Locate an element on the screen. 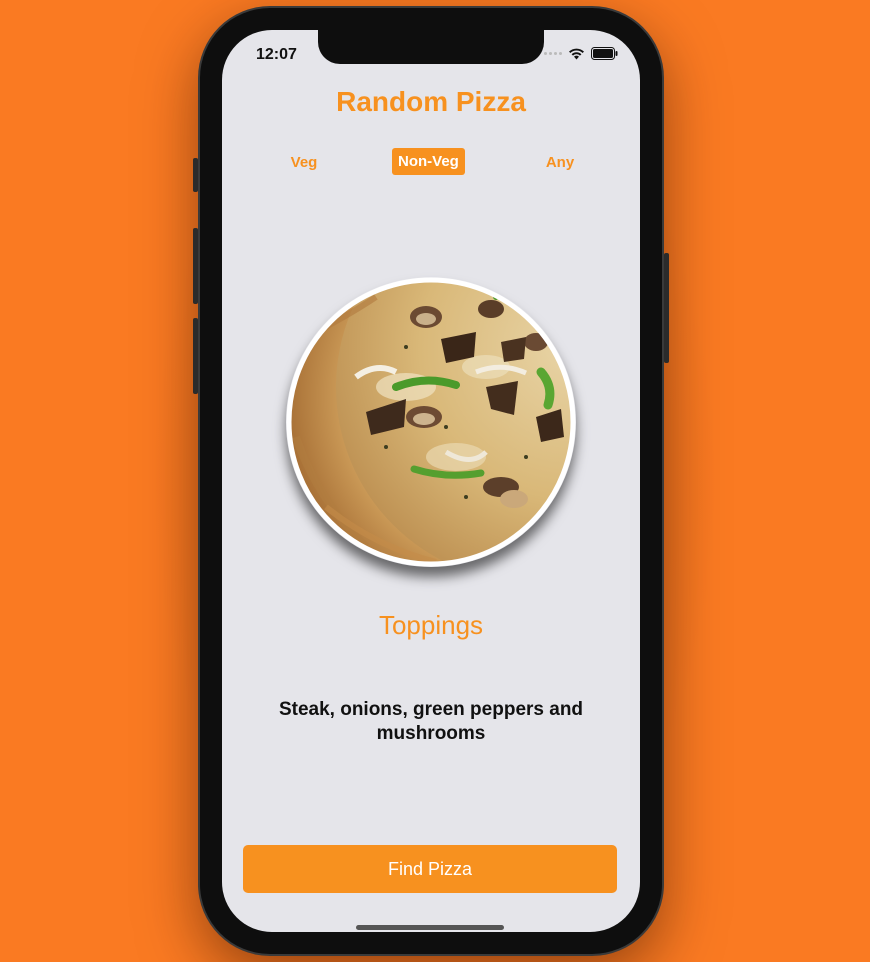 Image resolution: width=870 pixels, height=962 pixels. home-indicator is located at coordinates (430, 927).